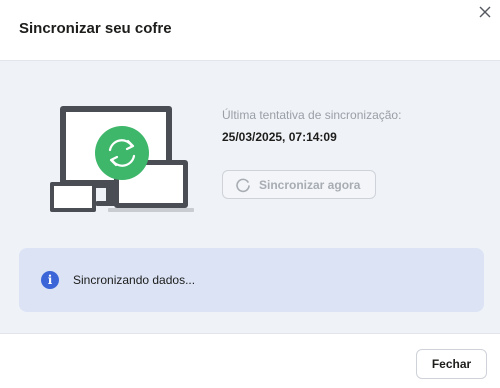 The image size is (500, 388). Describe the element at coordinates (243, 185) in the screenshot. I see `loading-spinner-icon` at that location.